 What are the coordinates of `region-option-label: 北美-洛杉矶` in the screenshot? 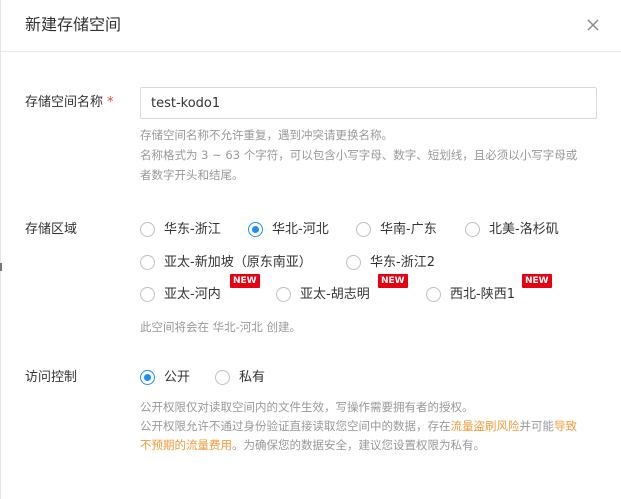 It's located at (524, 229).